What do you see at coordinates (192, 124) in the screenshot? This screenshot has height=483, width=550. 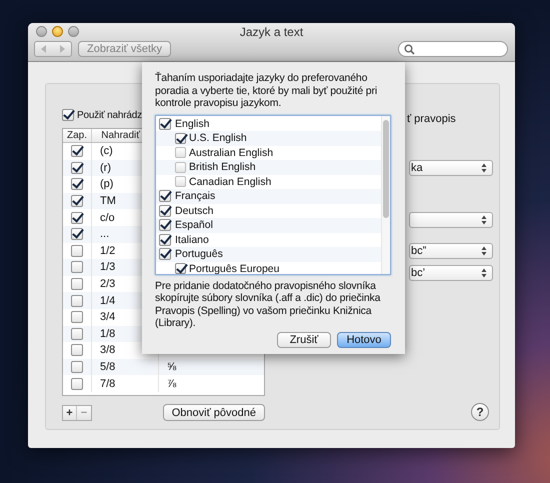 I see `language-name: English` at bounding box center [192, 124].